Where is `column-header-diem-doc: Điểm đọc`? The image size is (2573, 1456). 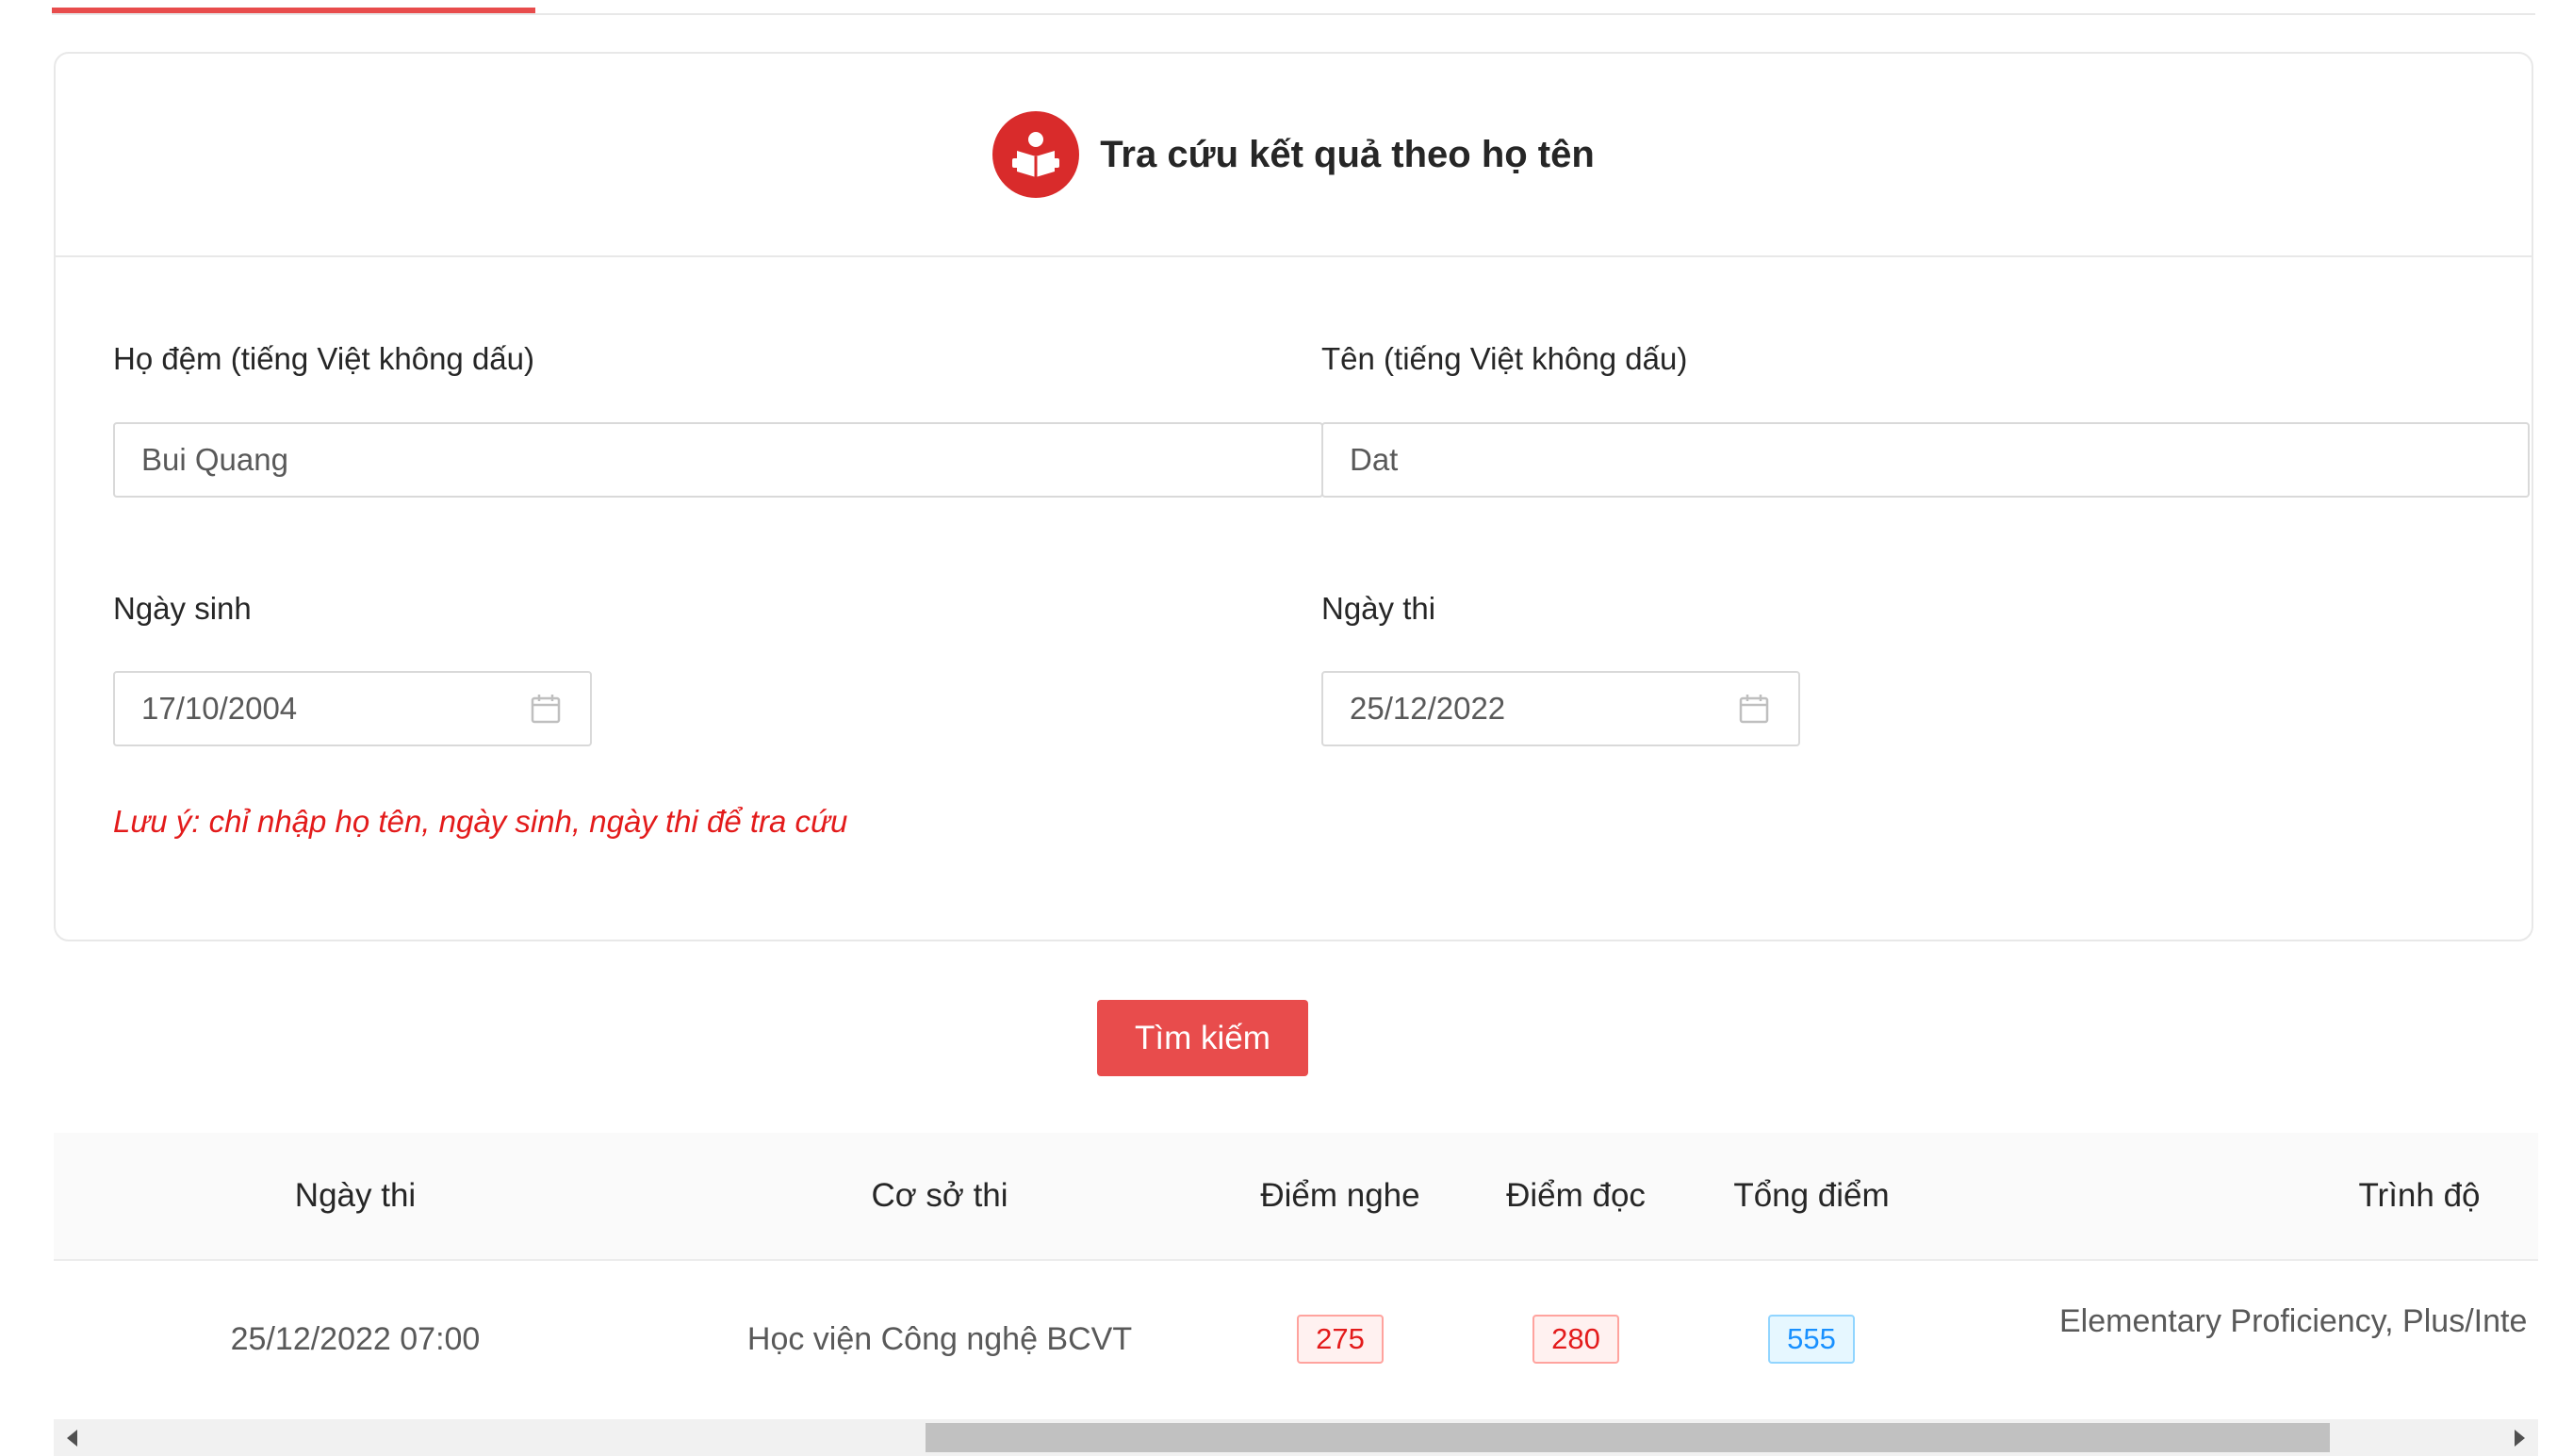
column-header-diem-doc: Điểm đọc is located at coordinates (1576, 1196).